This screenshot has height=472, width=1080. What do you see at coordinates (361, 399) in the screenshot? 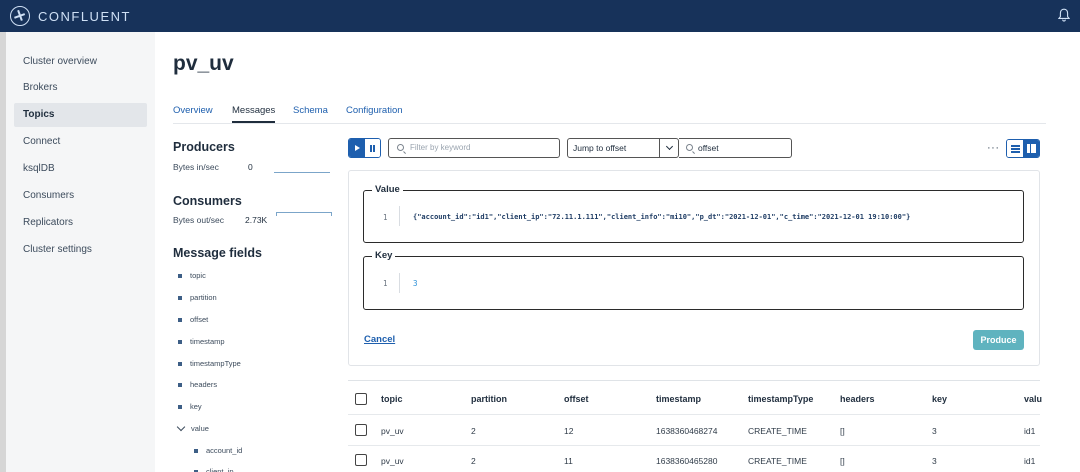
I see `select-all-checkbox` at bounding box center [361, 399].